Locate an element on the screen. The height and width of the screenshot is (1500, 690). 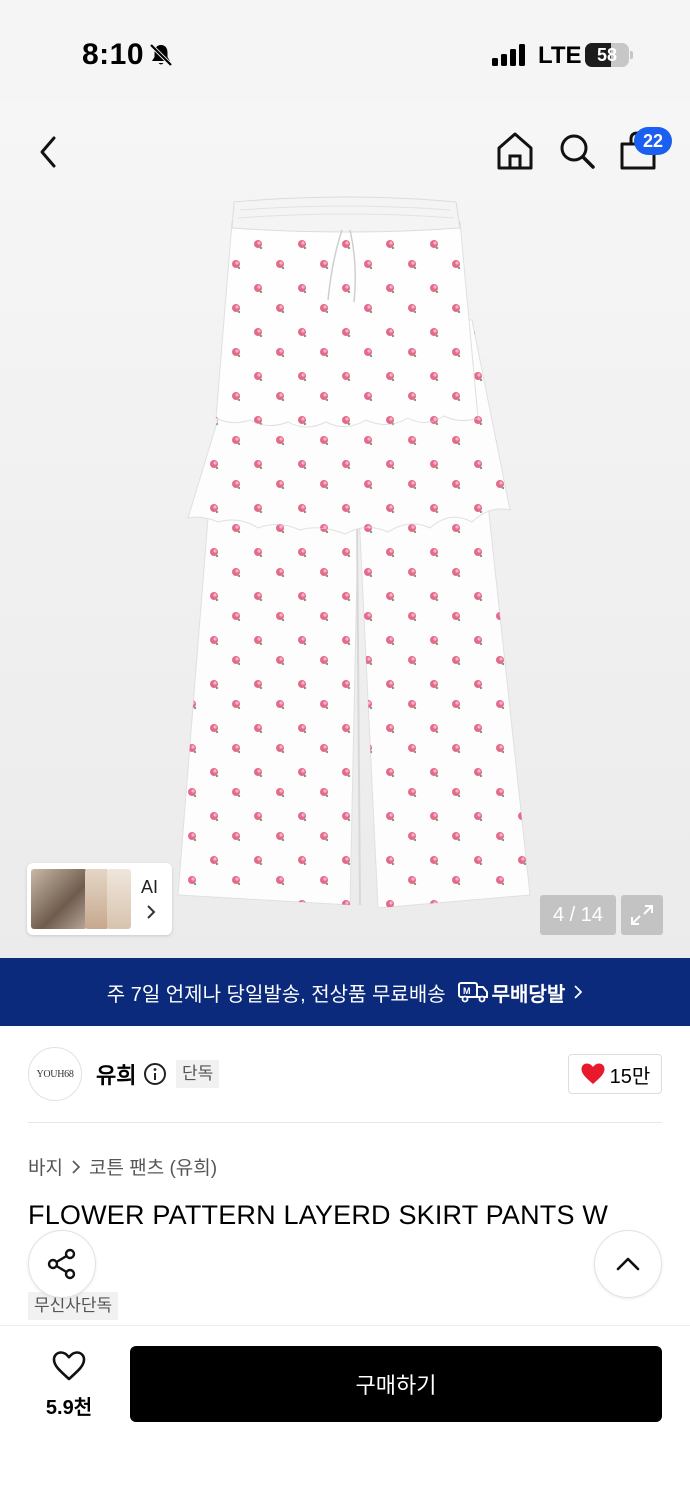
back-arrow-icon is located at coordinates (49, 152).